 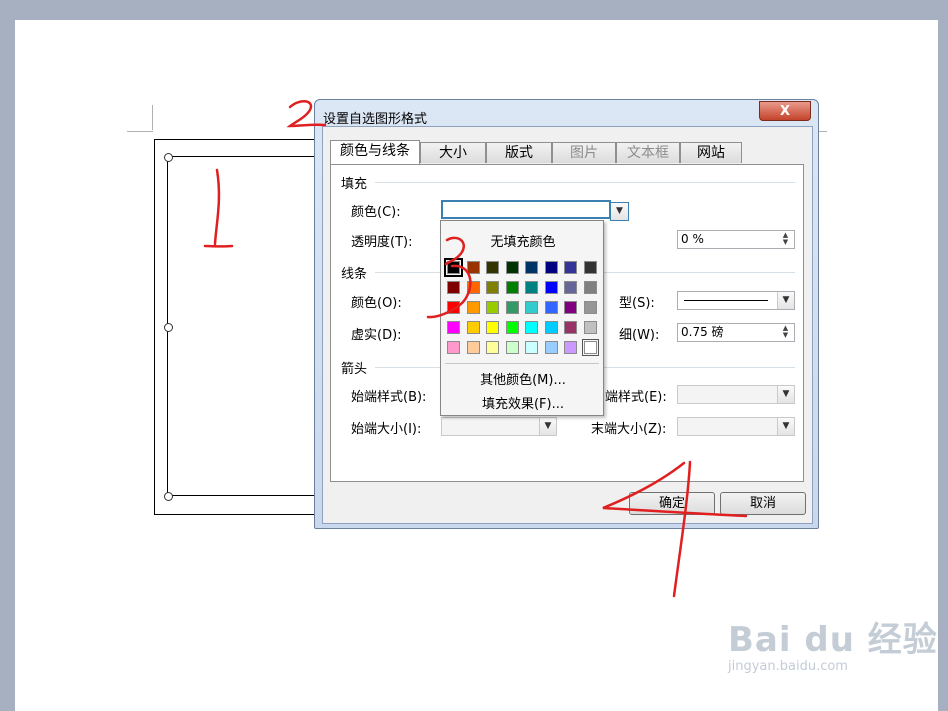 I want to click on watermark: Bai du 经验 jingyan.baidu.com, so click(x=833, y=643).